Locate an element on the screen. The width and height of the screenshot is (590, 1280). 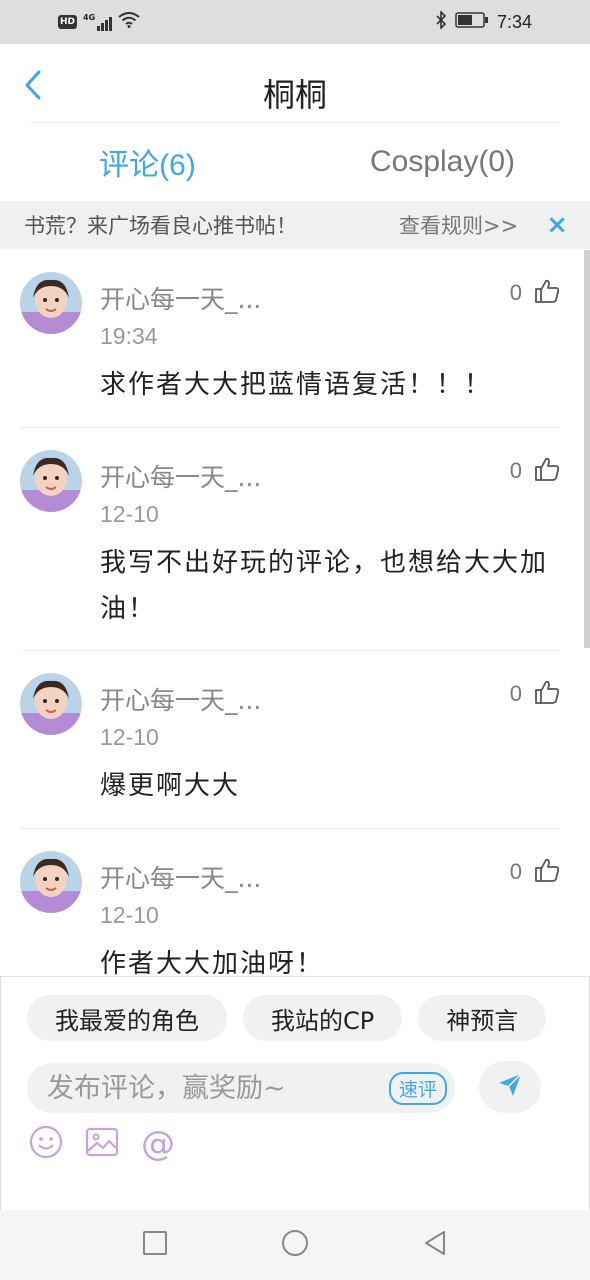
system-navigation-bar is located at coordinates (295, 1245).